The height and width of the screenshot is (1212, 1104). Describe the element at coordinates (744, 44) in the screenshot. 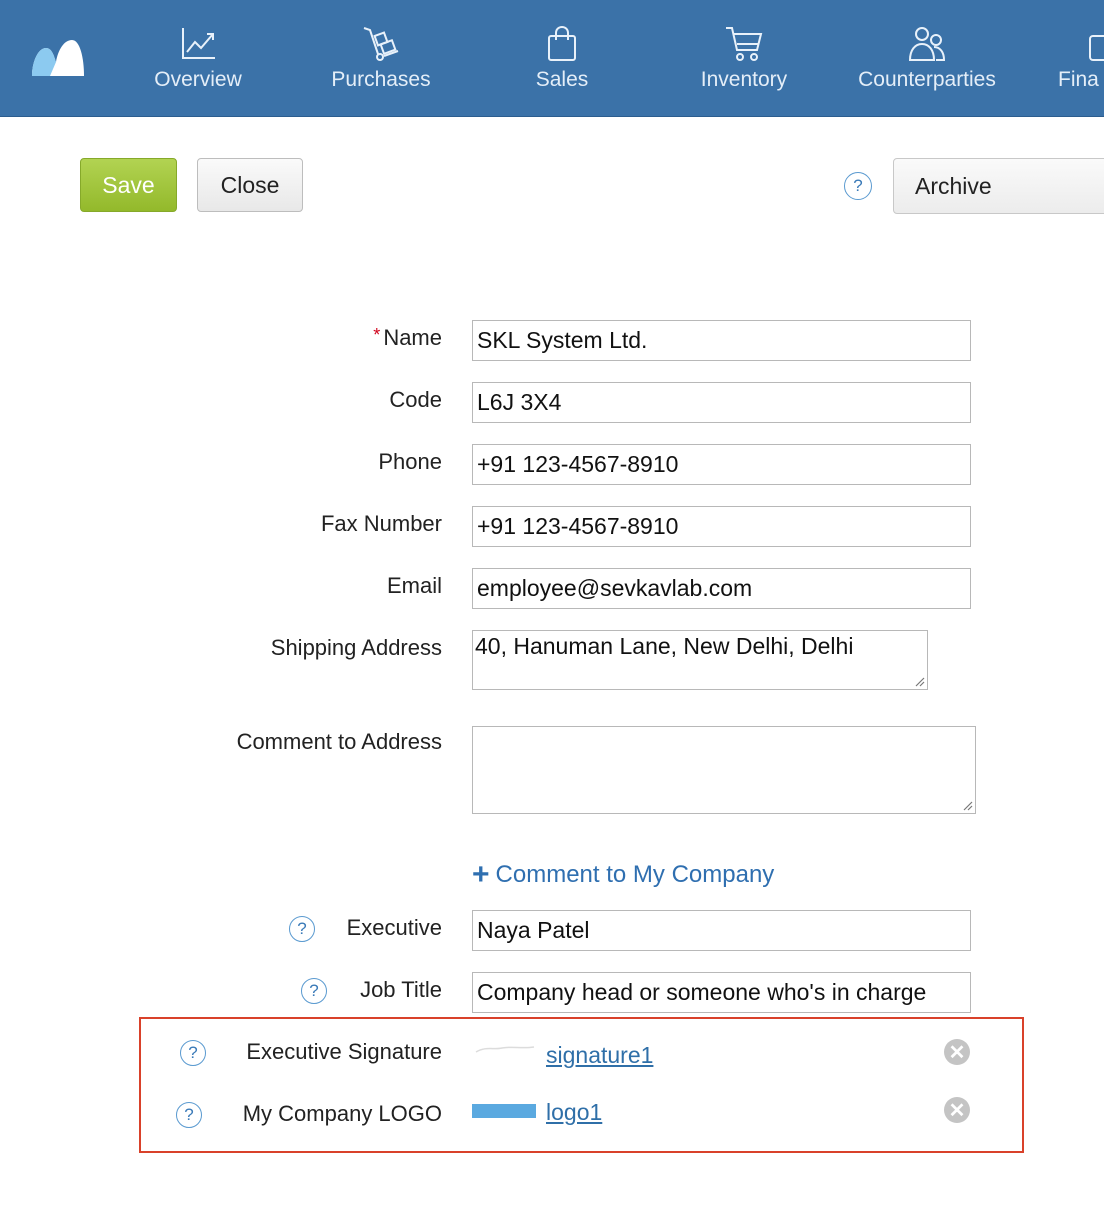

I see `shopping-cart-icon` at that location.